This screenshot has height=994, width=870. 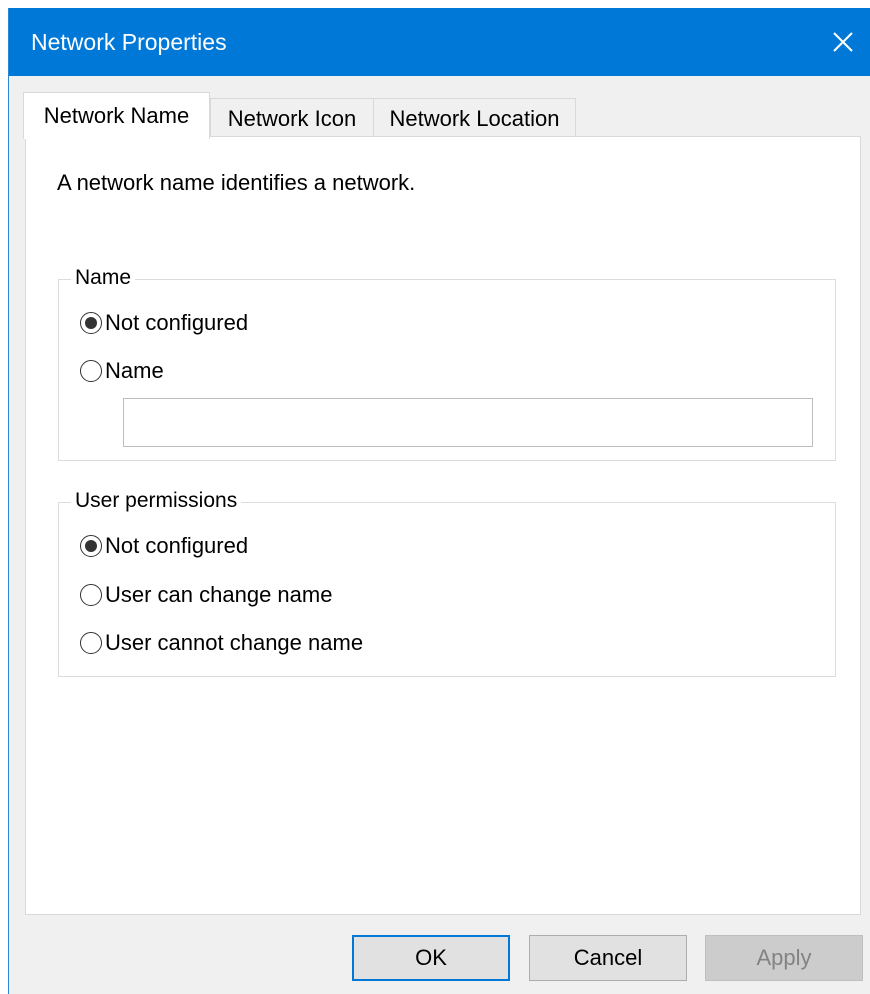 I want to click on close-icon, so click(x=843, y=42).